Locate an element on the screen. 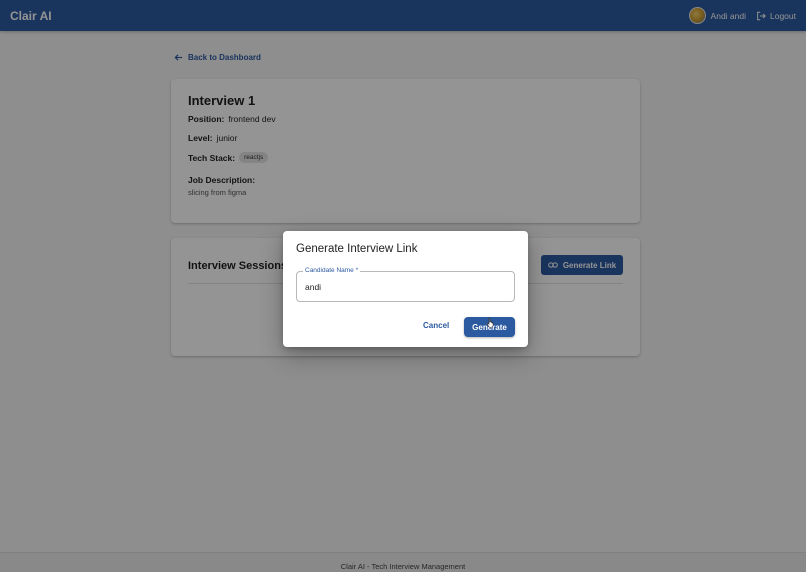  candidate-name-field: Candidate Name * andi is located at coordinates (405, 284).